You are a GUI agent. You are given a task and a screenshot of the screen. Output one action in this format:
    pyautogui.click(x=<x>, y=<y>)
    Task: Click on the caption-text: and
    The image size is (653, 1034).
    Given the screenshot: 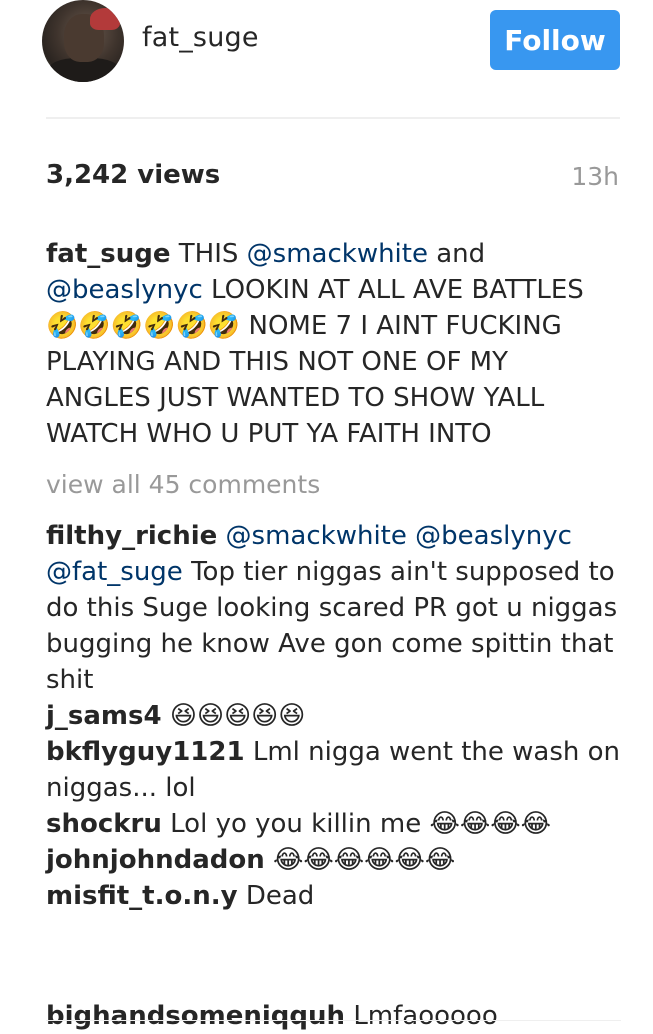 What is the action you would take?
    pyautogui.click(x=461, y=254)
    